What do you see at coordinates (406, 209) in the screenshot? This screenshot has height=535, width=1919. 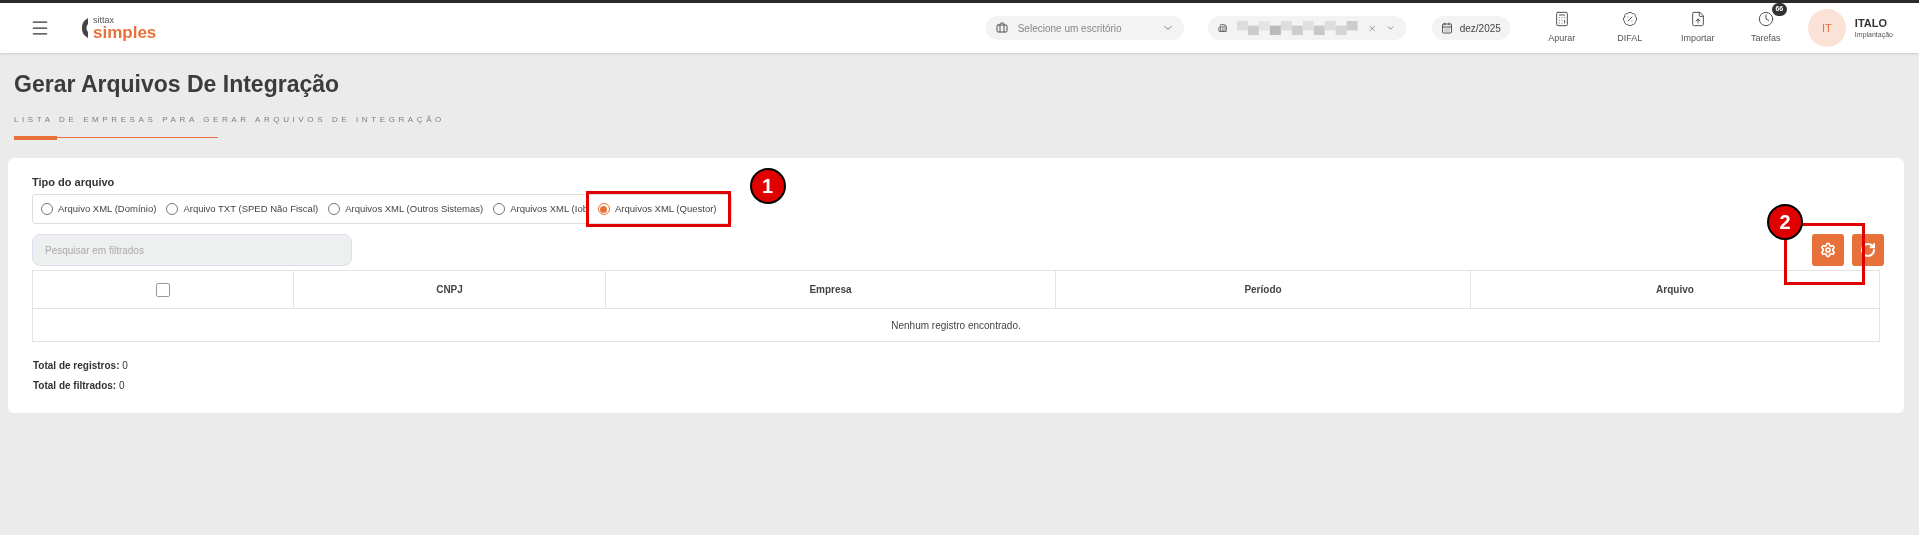 I see `radio-option: Arquivos XML (Outros Sistemas)` at bounding box center [406, 209].